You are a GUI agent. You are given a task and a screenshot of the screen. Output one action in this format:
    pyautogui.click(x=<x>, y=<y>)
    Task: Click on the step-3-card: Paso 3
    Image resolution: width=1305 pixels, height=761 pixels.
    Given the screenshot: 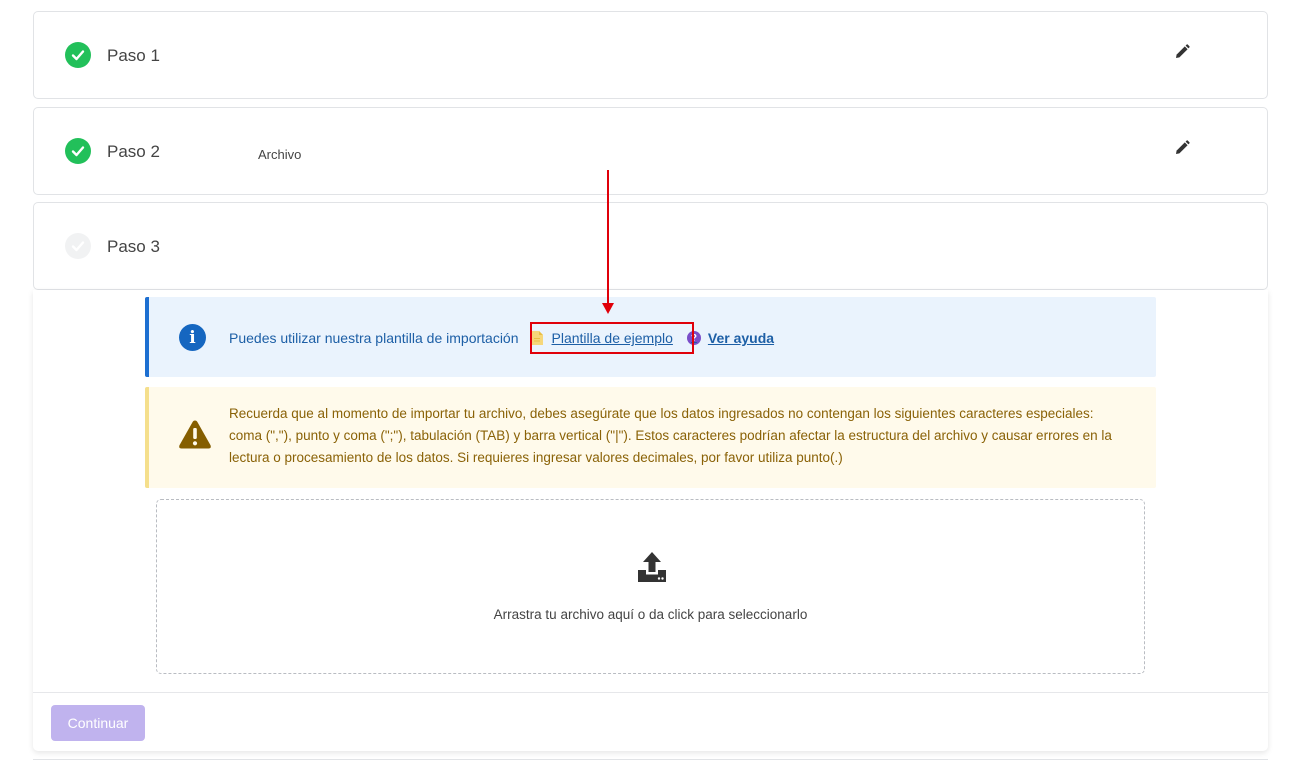 What is the action you would take?
    pyautogui.click(x=650, y=246)
    